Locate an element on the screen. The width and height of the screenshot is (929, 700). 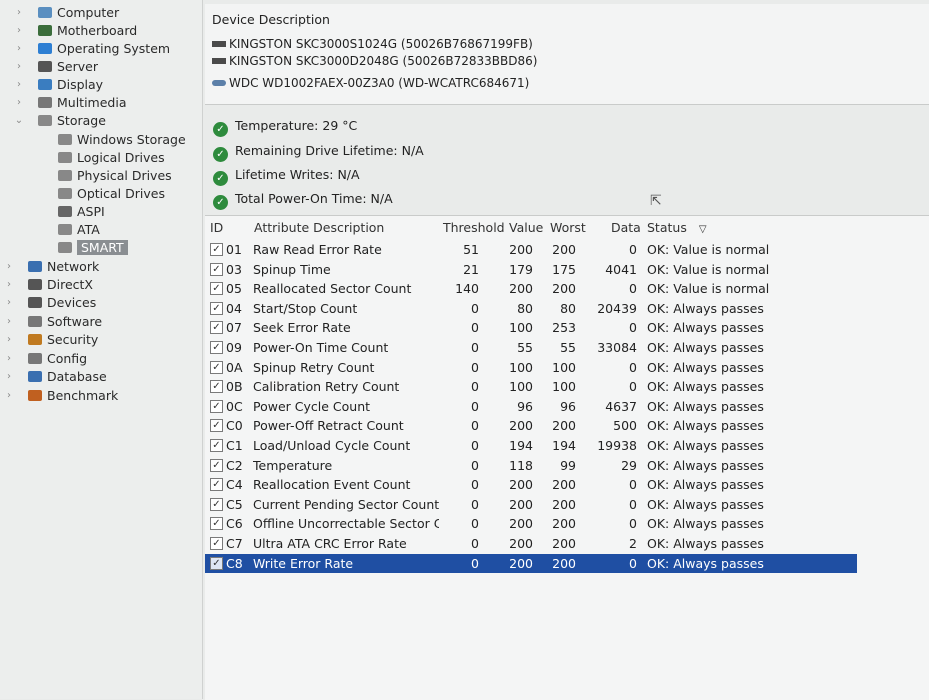
cell-desc: Reallocation Event Count is located at coordinates (332, 485).